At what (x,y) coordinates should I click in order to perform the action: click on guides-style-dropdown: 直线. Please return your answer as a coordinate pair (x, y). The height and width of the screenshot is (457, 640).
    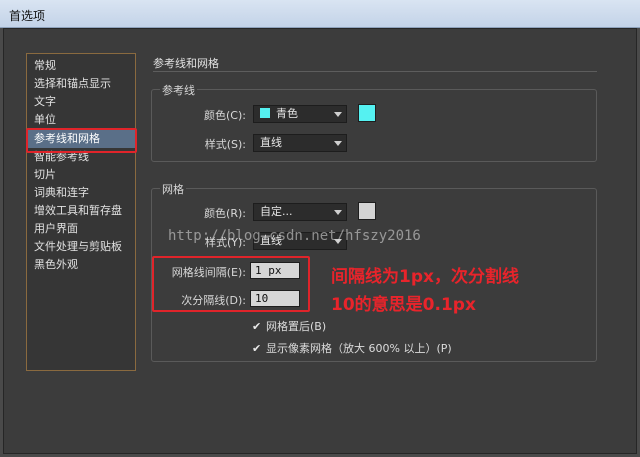
    Looking at the image, I should click on (300, 143).